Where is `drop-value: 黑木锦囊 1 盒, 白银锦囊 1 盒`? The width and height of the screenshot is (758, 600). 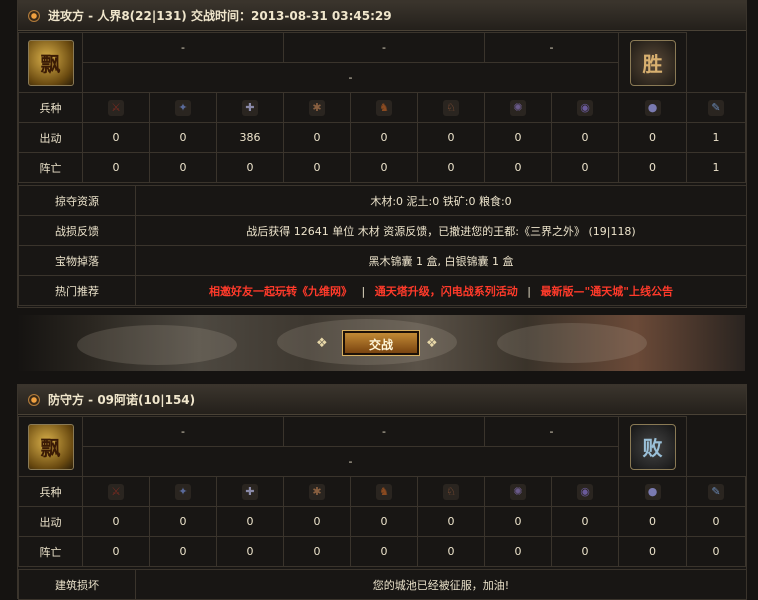 drop-value: 黑木锦囊 1 盒, 白银锦囊 1 盒 is located at coordinates (441, 260).